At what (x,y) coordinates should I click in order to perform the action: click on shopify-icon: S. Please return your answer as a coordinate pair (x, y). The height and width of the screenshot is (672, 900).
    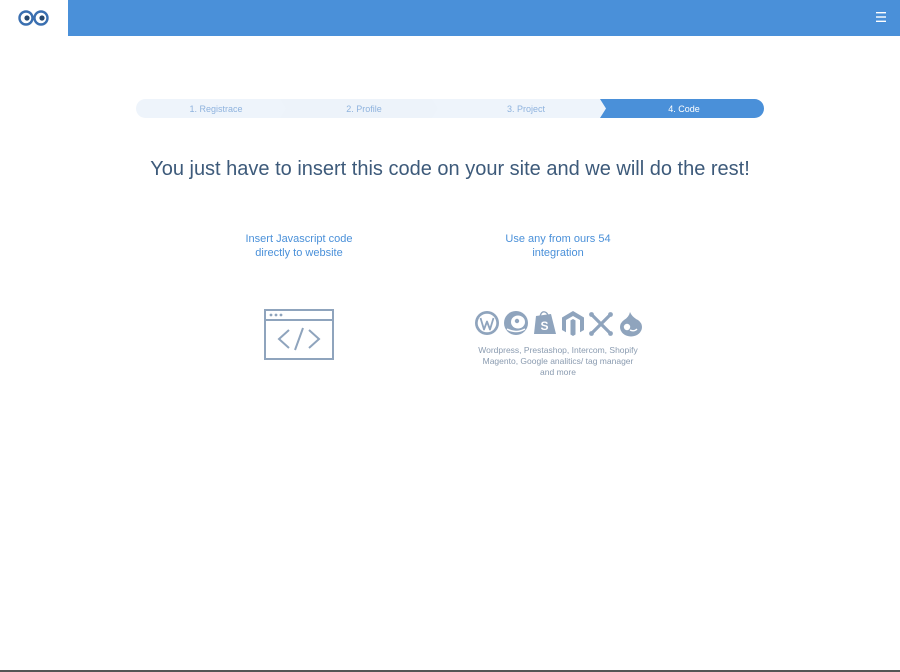
    Looking at the image, I should click on (545, 322).